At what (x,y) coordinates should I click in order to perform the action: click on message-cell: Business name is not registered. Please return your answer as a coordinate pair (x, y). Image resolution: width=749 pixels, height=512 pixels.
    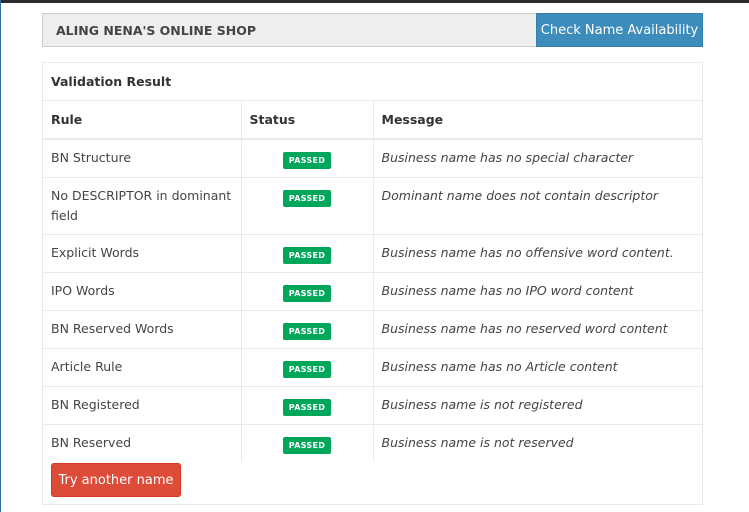
    Looking at the image, I should click on (537, 405).